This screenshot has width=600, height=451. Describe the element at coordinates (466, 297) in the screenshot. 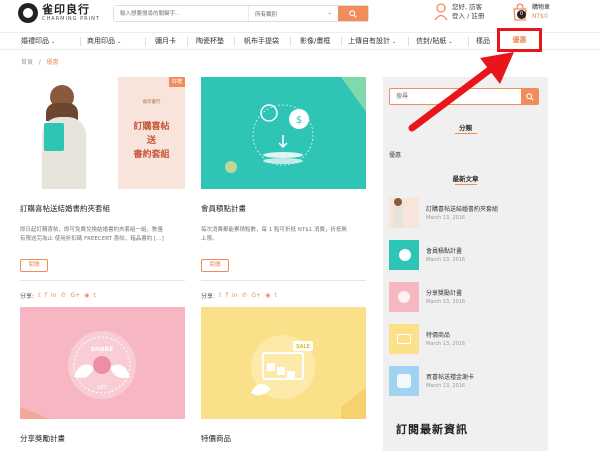

I see `recent-post: 分享獎勵計畫 March 13, 2016` at that location.